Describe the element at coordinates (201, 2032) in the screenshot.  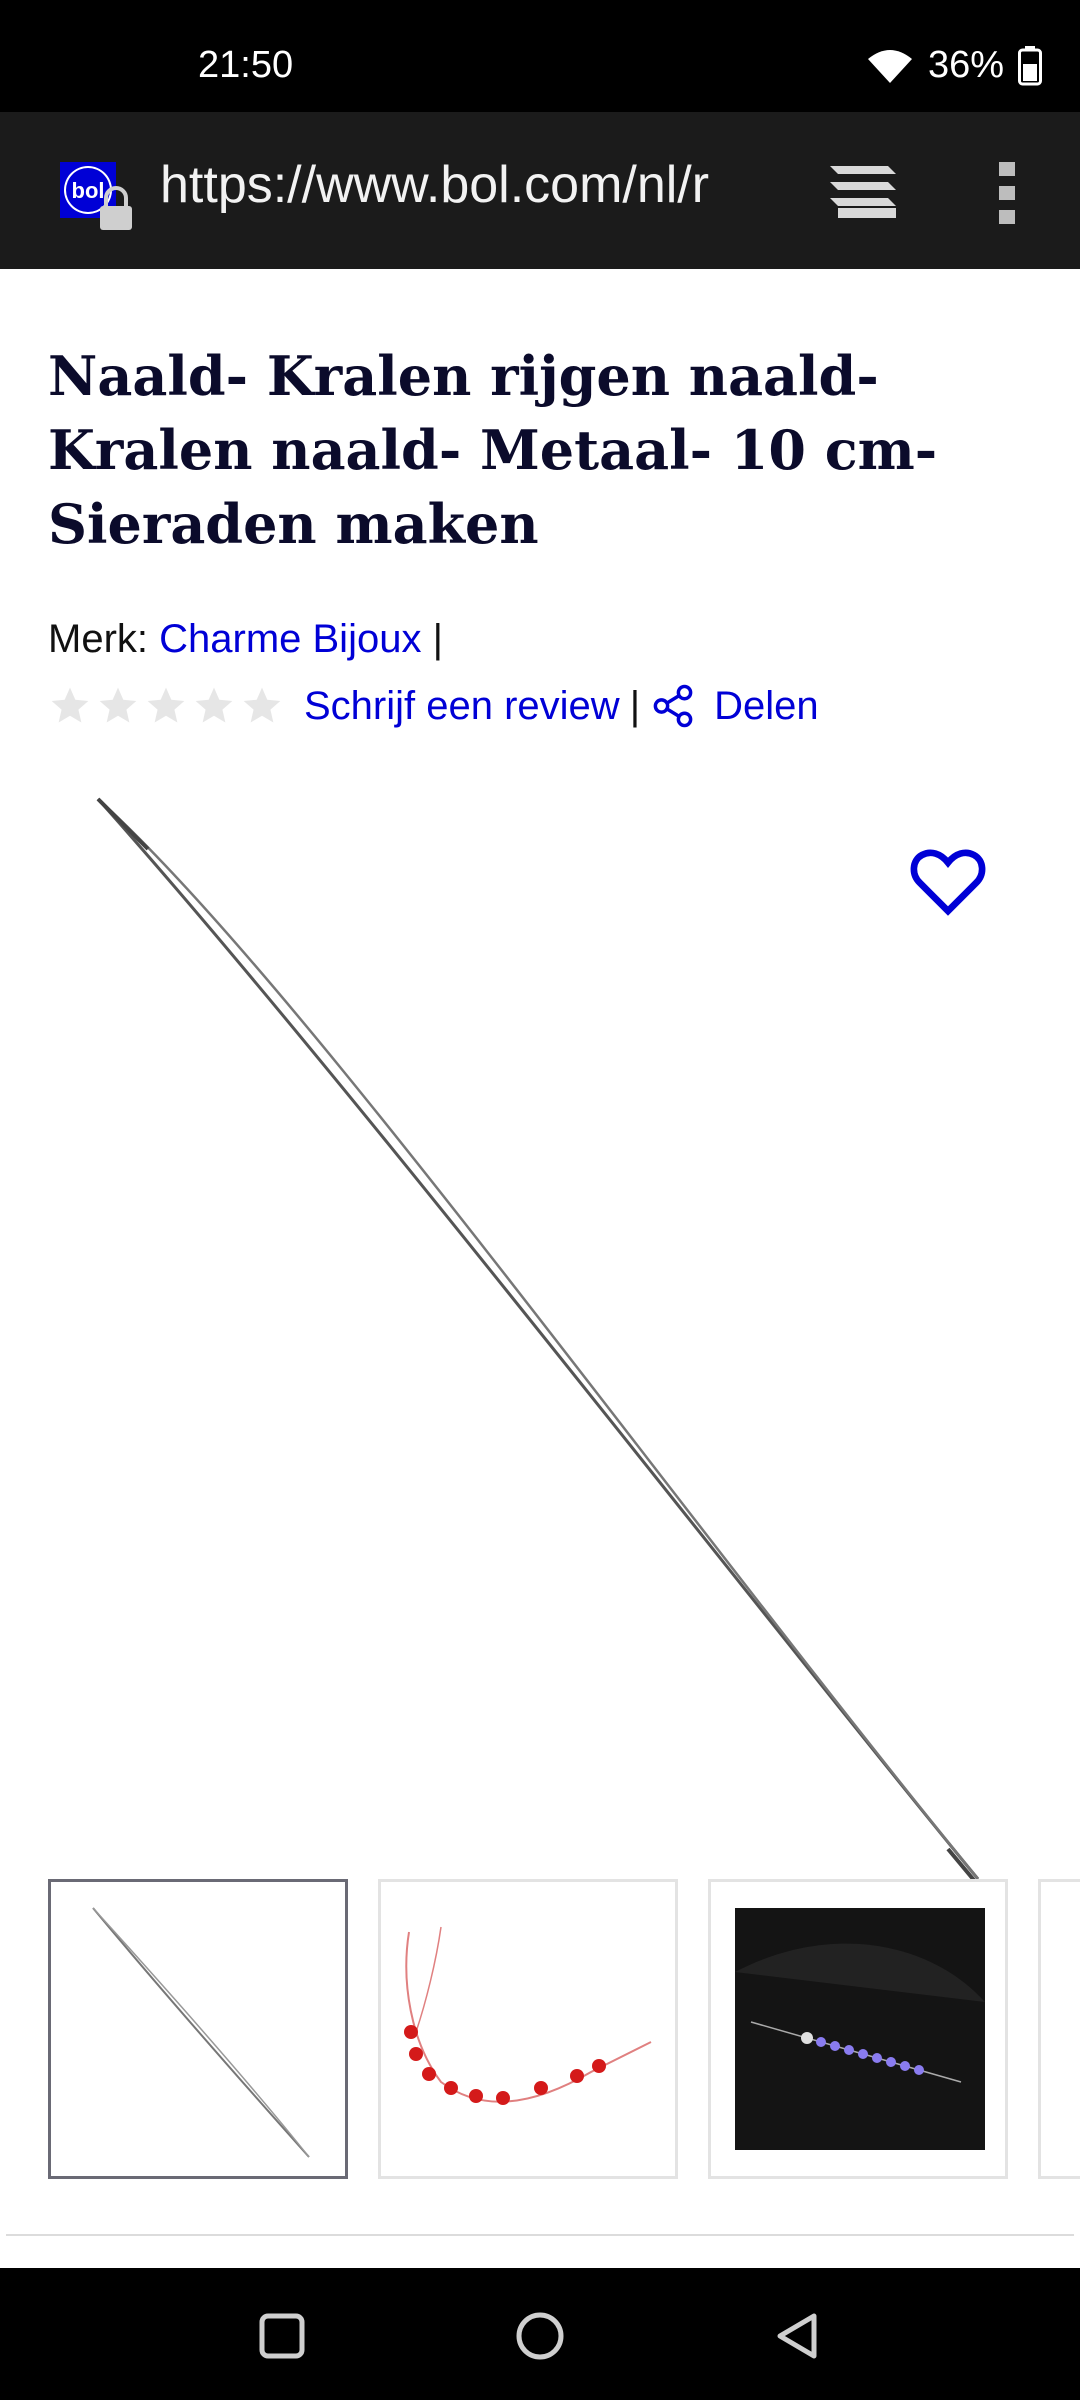
I see `thumbnail-needle-image` at that location.